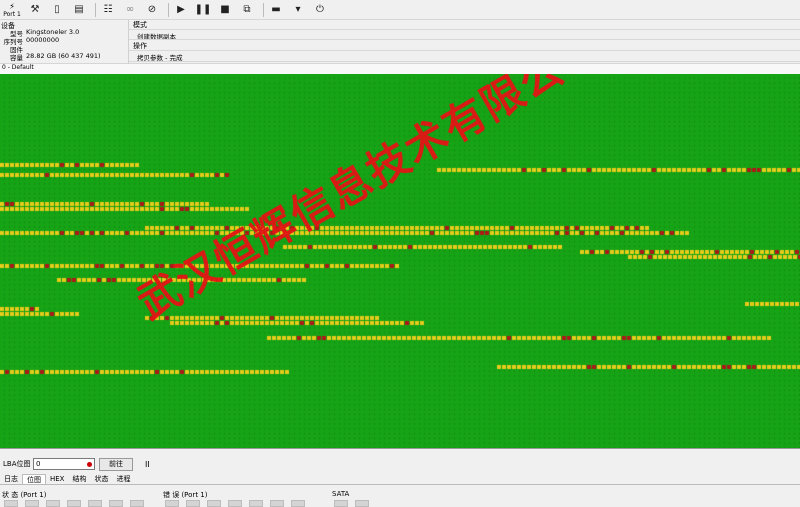 This screenshot has width=800, height=507. I want to click on mode-panel: 模式 创建数据副本 操作 拷贝参数 - 完成, so click(464, 42).